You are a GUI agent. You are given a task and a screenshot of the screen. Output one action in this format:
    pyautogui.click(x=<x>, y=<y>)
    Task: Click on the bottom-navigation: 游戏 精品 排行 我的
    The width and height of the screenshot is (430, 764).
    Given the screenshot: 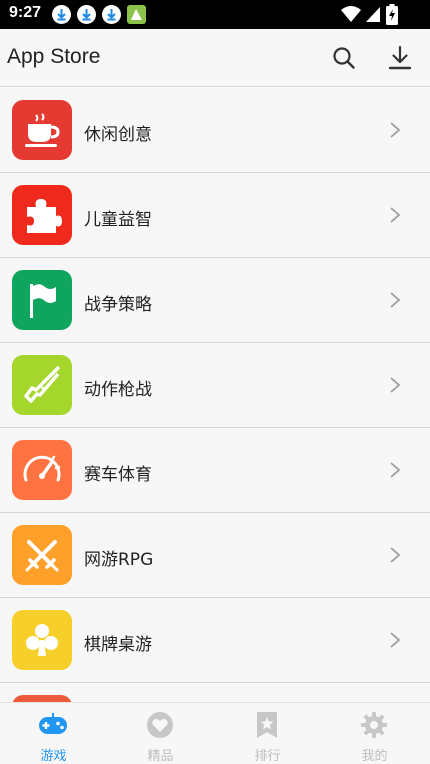 What is the action you would take?
    pyautogui.click(x=215, y=733)
    